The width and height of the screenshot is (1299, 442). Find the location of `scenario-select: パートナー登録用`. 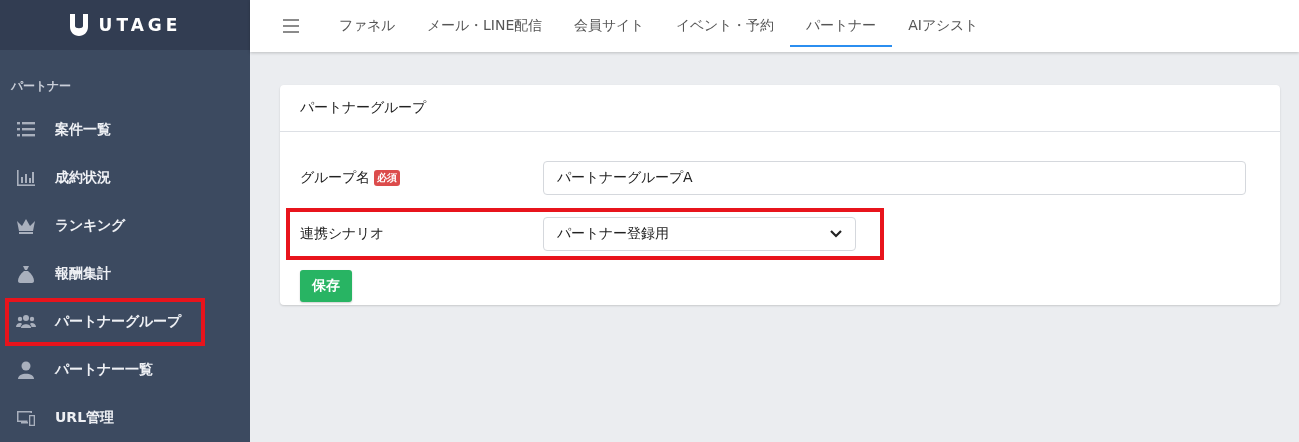

scenario-select: パートナー登録用 is located at coordinates (699, 234).